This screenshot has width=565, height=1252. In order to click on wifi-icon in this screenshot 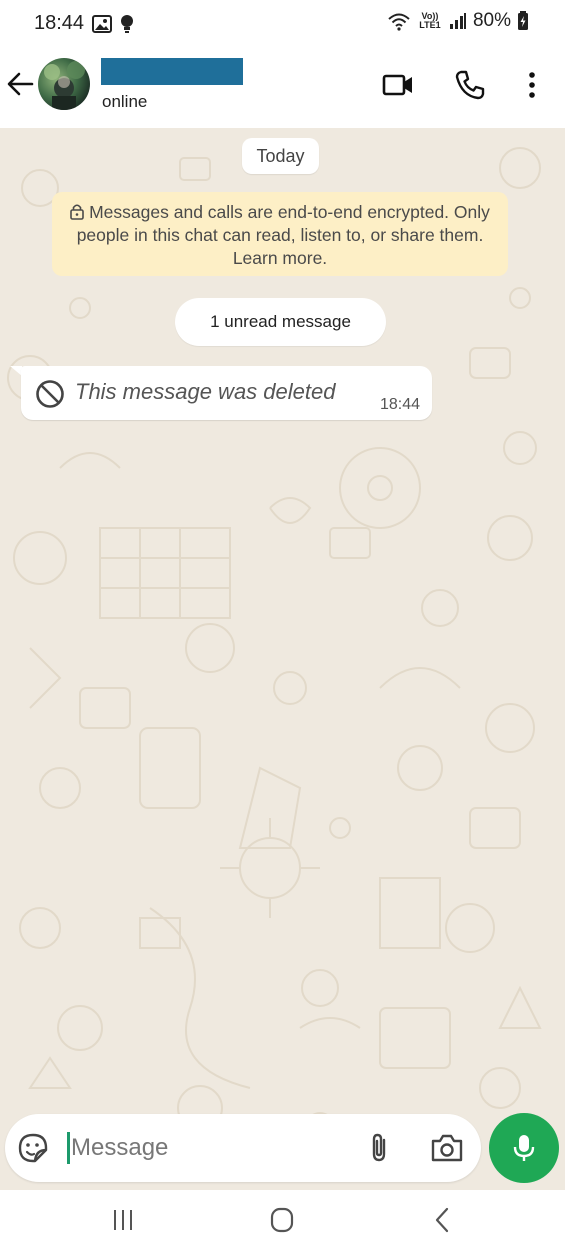, I will do `click(399, 22)`.